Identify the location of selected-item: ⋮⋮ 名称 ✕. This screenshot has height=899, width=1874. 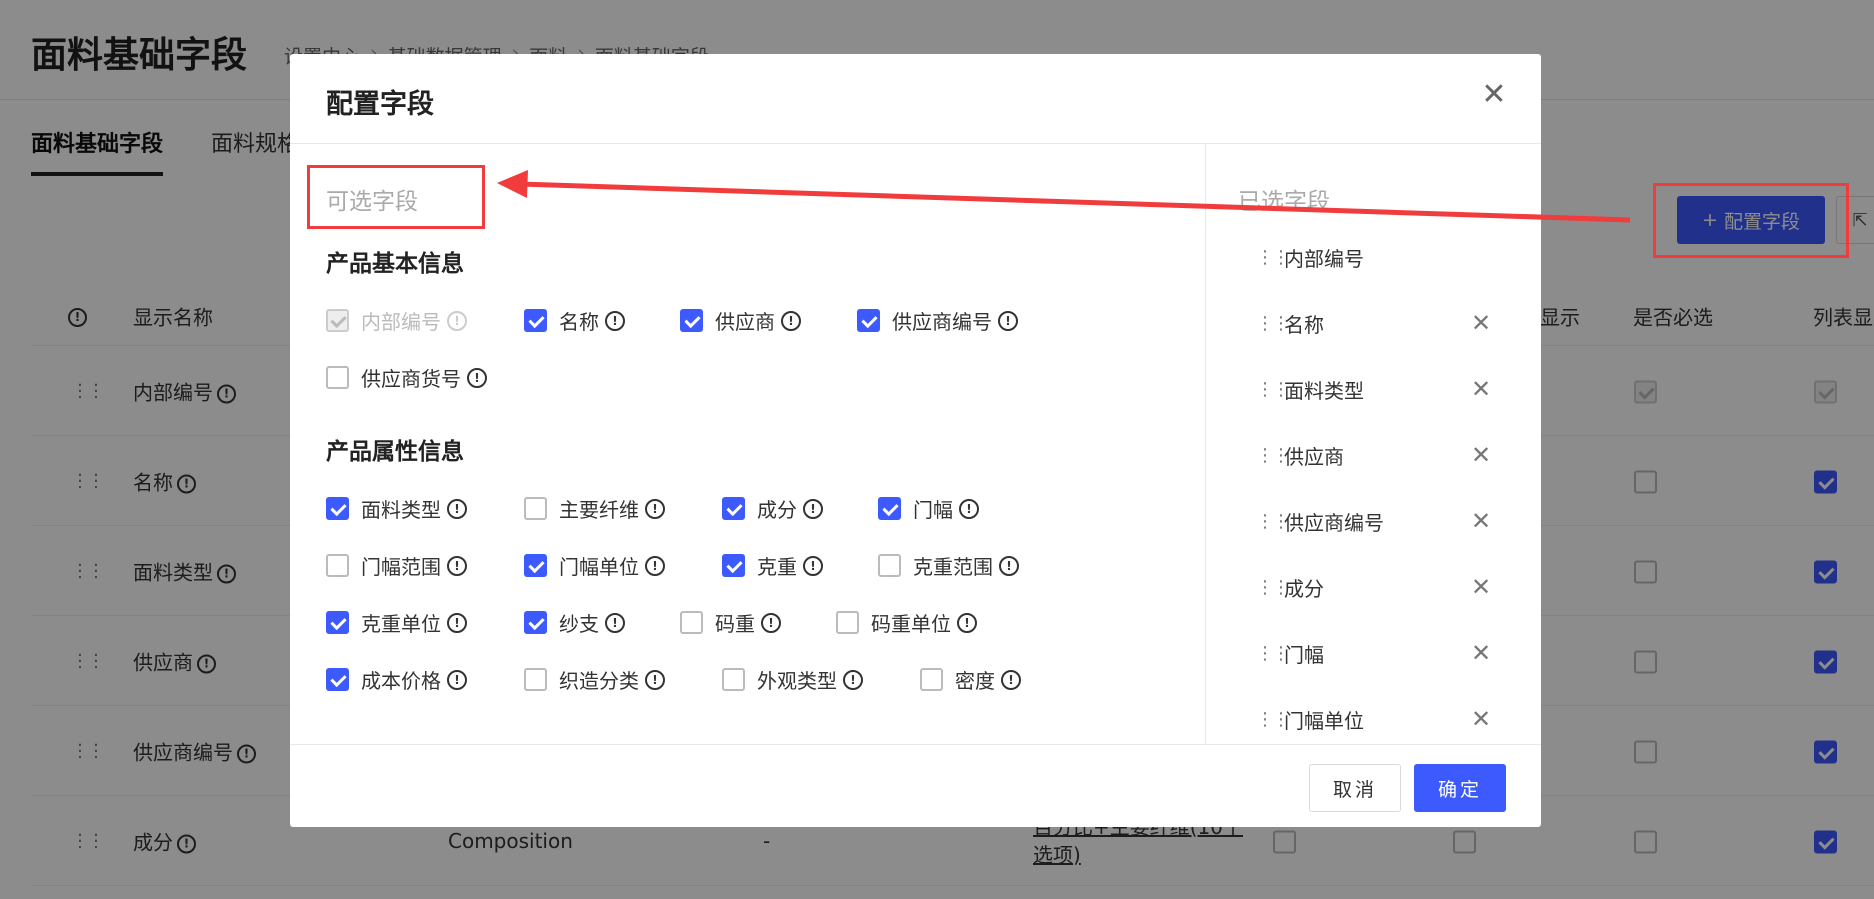
(1373, 323).